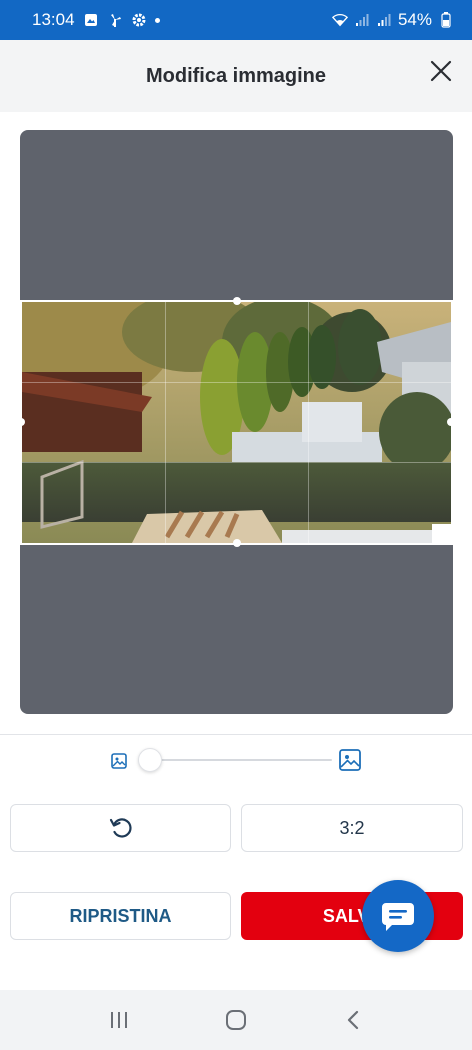 The image size is (472, 1050). I want to click on home-button, so click(236, 1020).